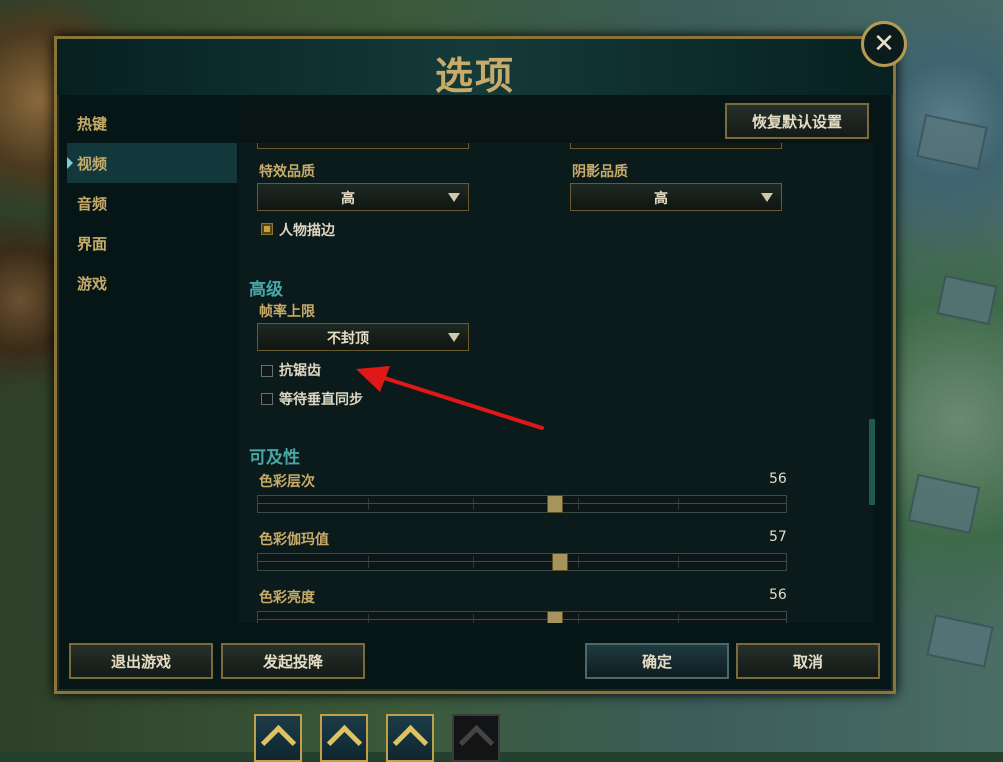 The height and width of the screenshot is (762, 1003). What do you see at coordinates (522, 504) in the screenshot?
I see `color-levels-slider` at bounding box center [522, 504].